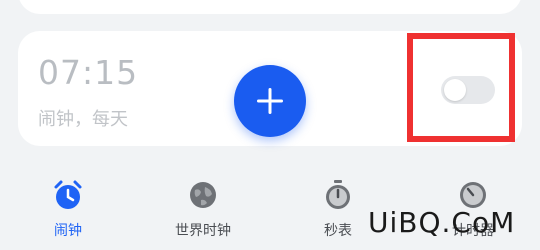 The width and height of the screenshot is (540, 250). I want to click on highlight-box, so click(461, 87).